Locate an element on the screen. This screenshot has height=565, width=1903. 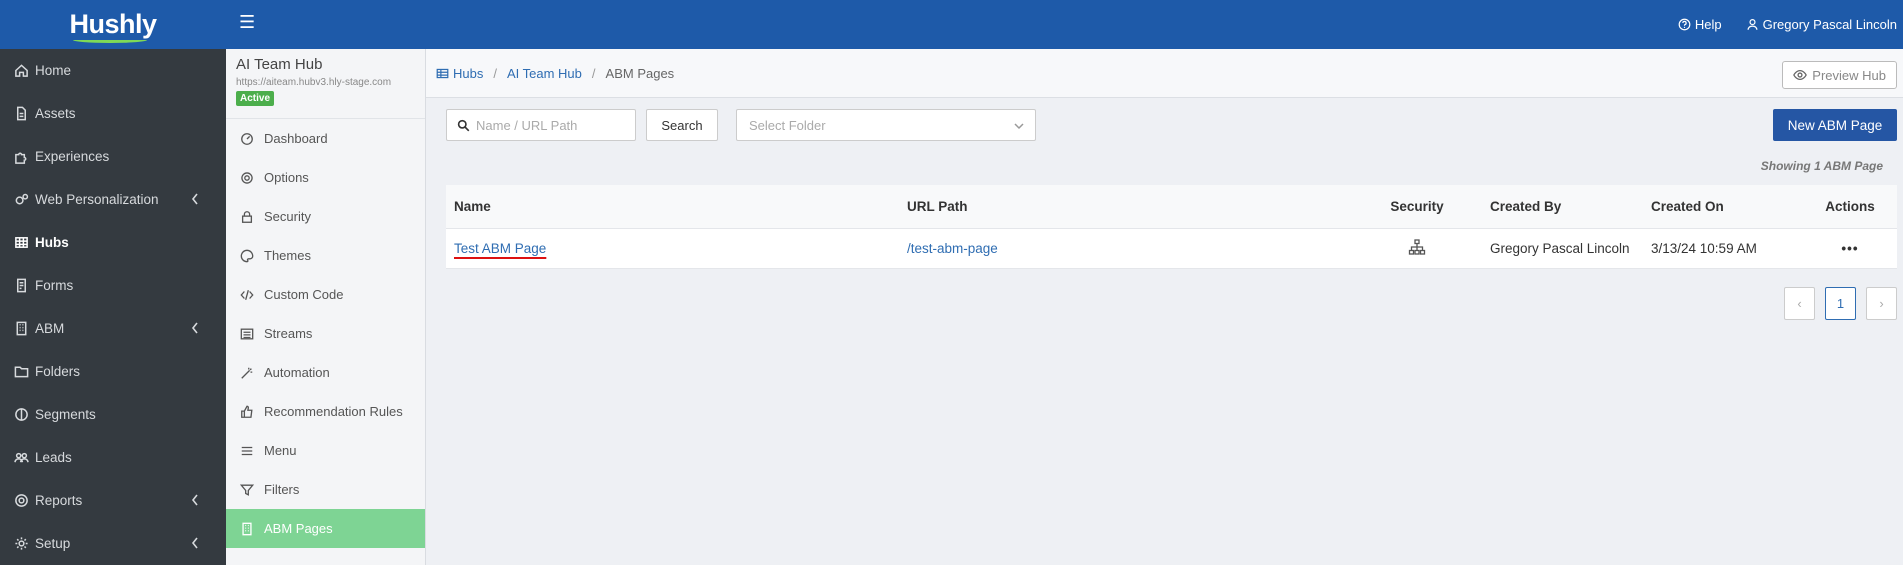
result-count: Showing 1 ABM Page is located at coordinates (1821, 166).